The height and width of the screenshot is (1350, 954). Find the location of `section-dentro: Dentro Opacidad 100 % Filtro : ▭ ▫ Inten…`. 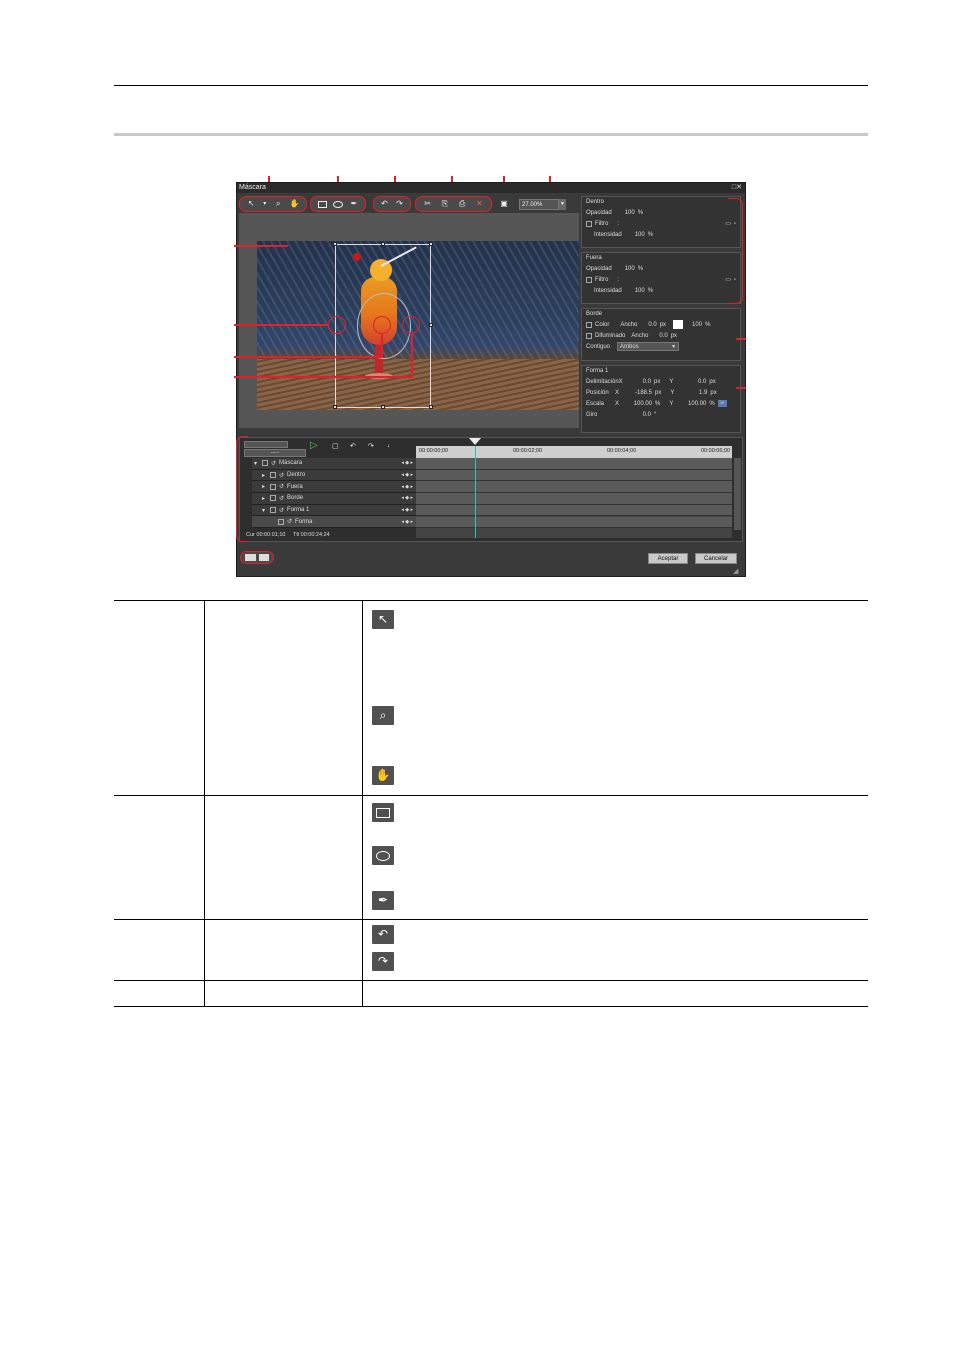

section-dentro: Dentro Opacidad 100 % Filtro : ▭ ▫ Inten… is located at coordinates (661, 222).